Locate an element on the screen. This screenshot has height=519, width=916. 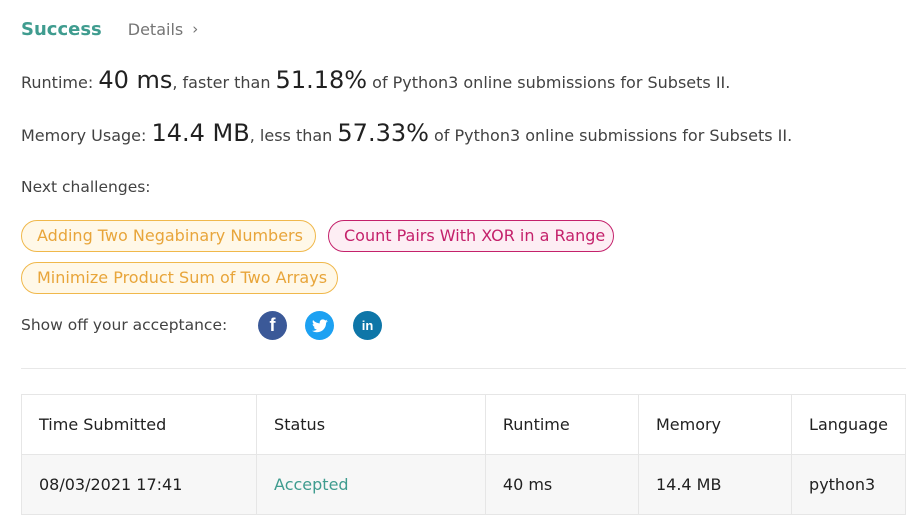
memory-value: 14.4 MB is located at coordinates (200, 133).